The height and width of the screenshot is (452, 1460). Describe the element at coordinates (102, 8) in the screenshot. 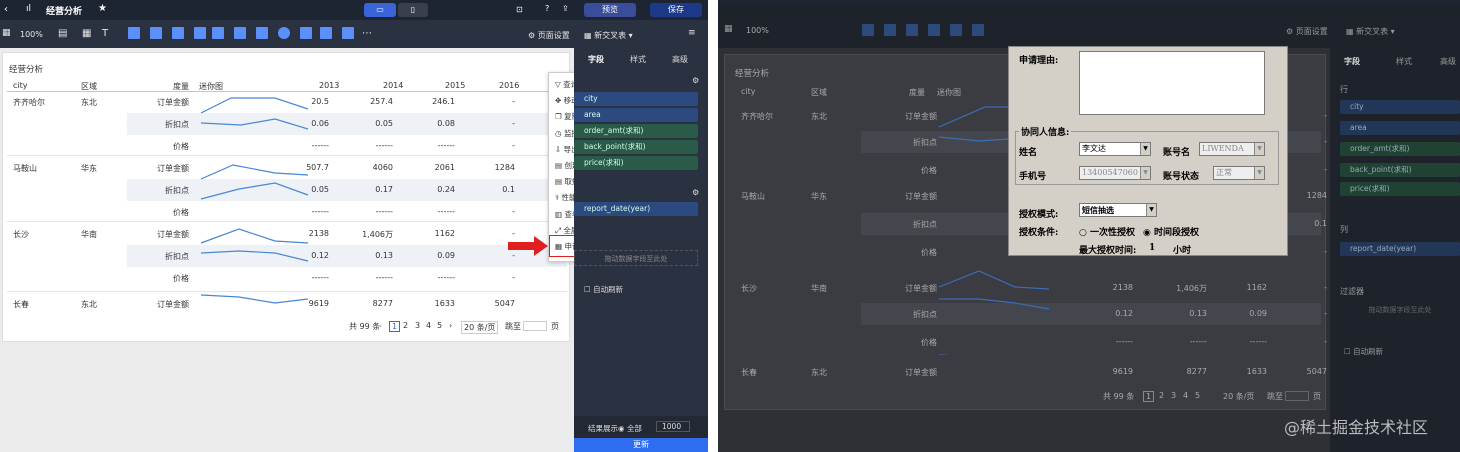

I see `star-icon: ★` at that location.